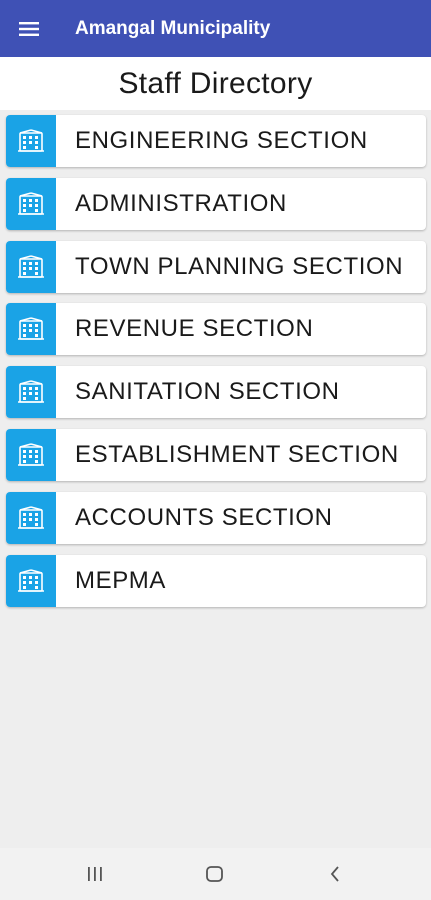 The height and width of the screenshot is (900, 431). I want to click on back-icon, so click(335, 874).